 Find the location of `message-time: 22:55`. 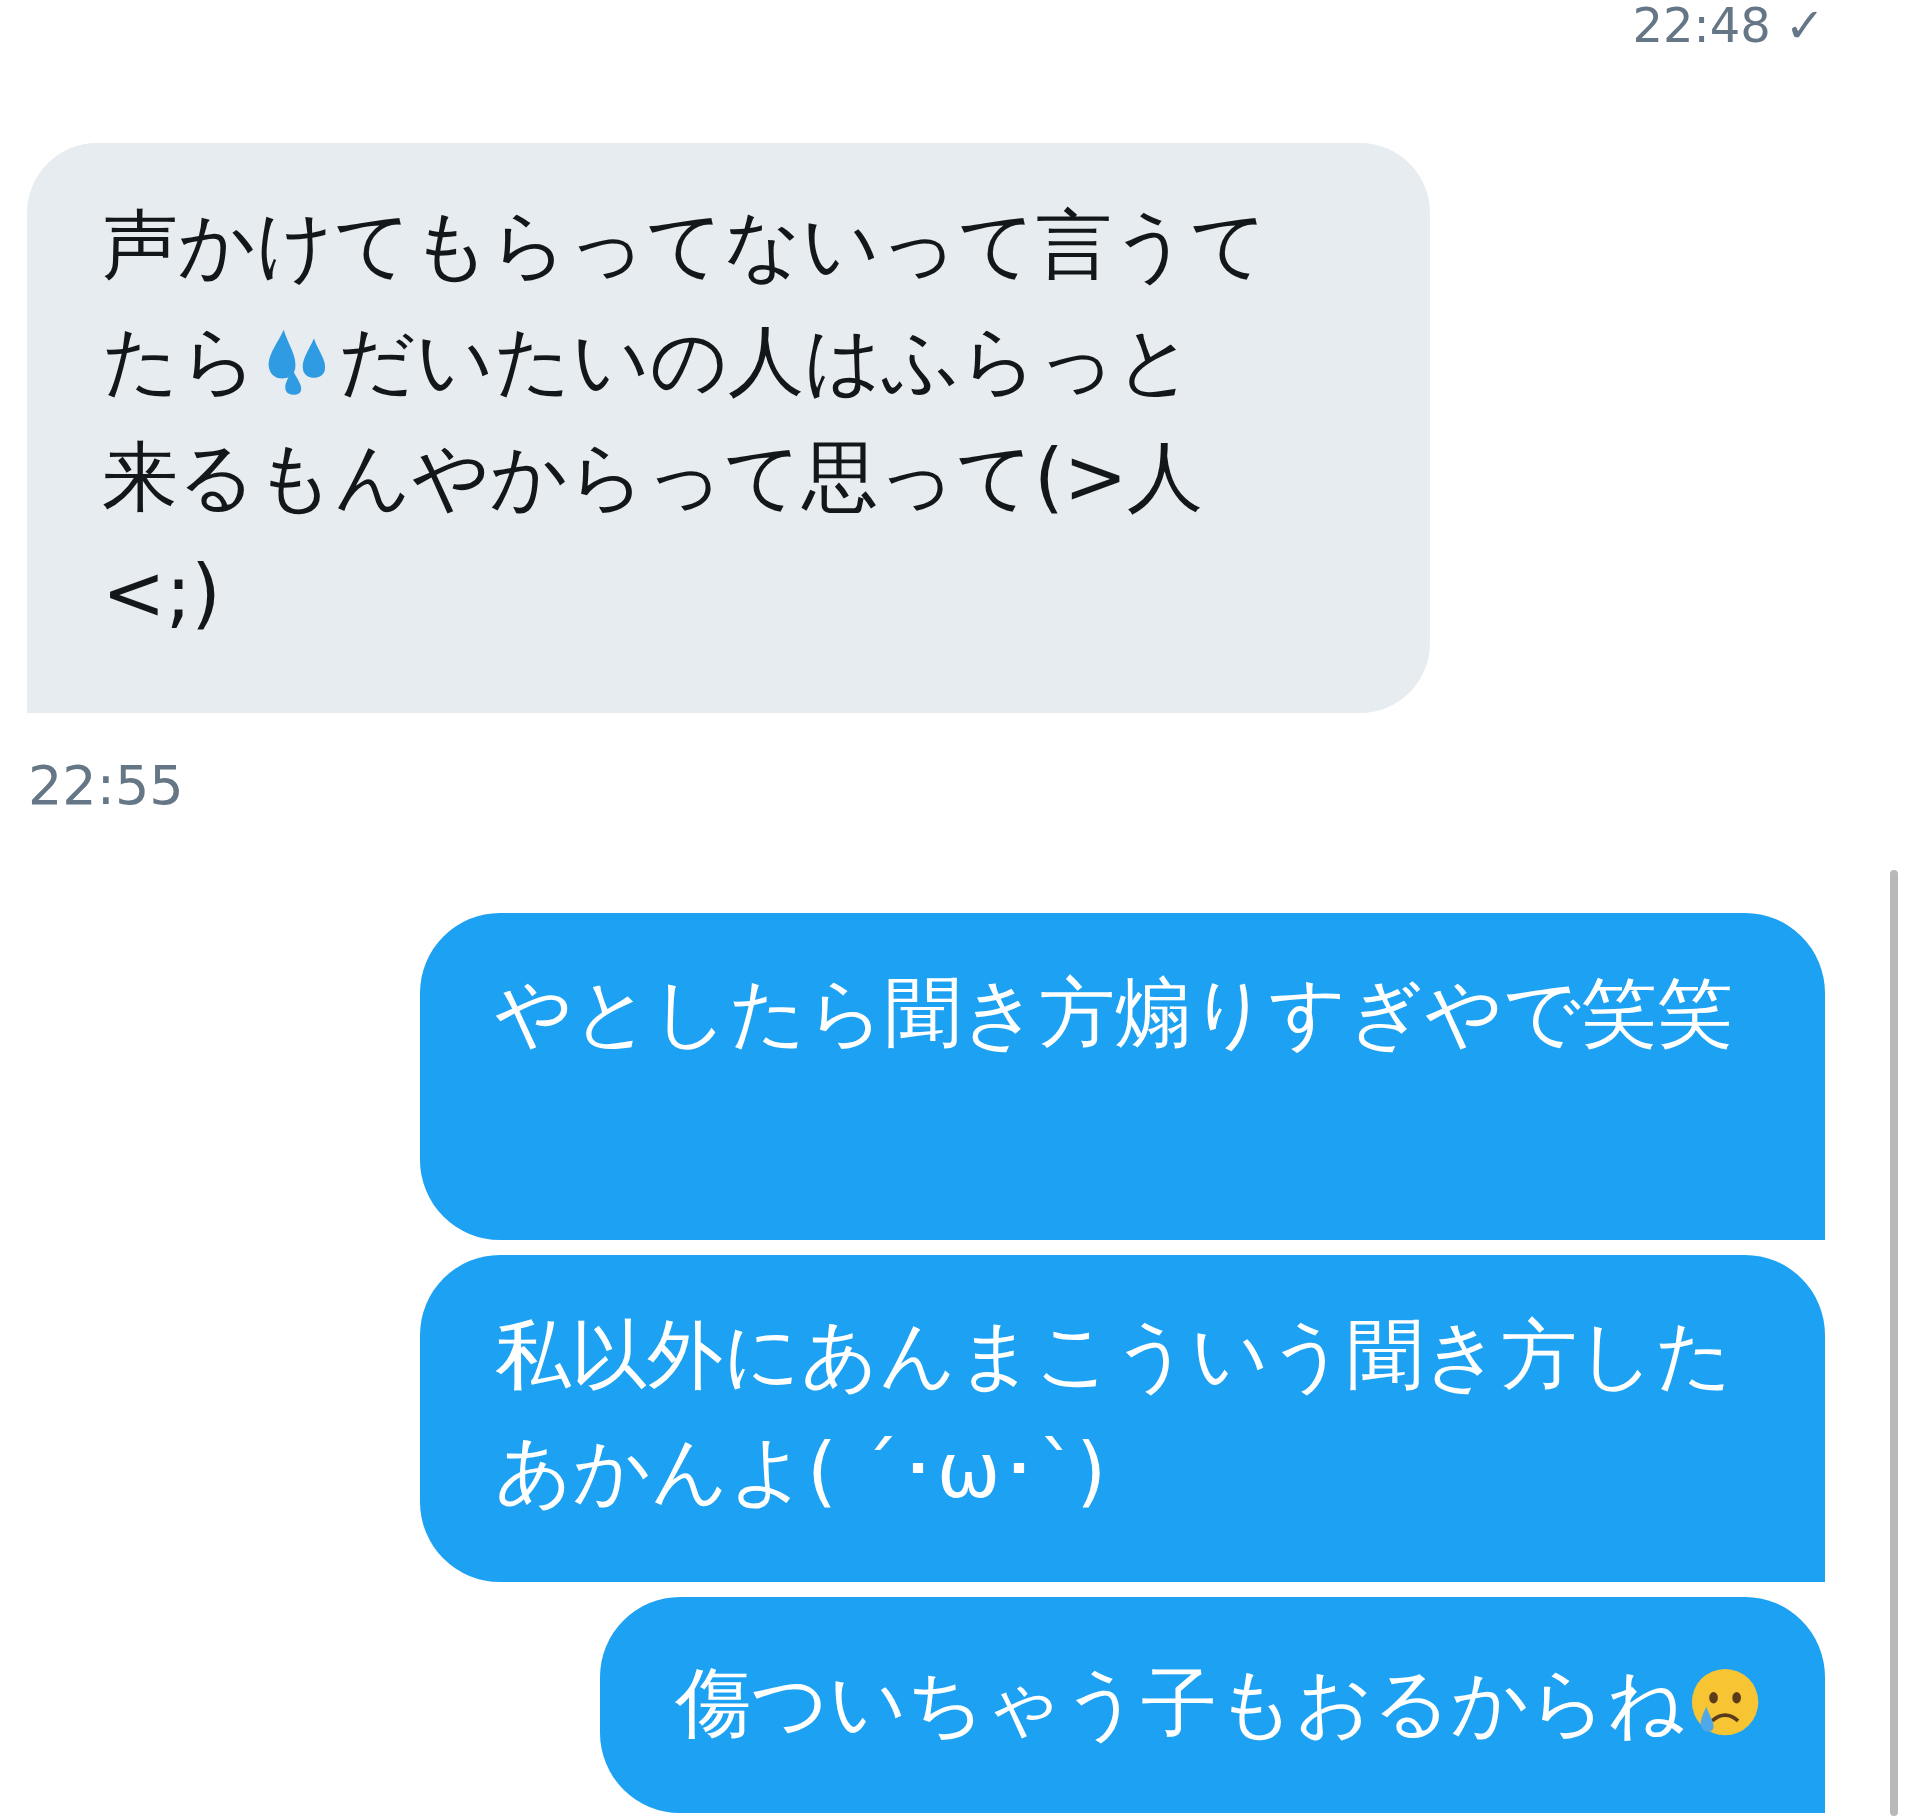

message-time: 22:55 is located at coordinates (106, 785).